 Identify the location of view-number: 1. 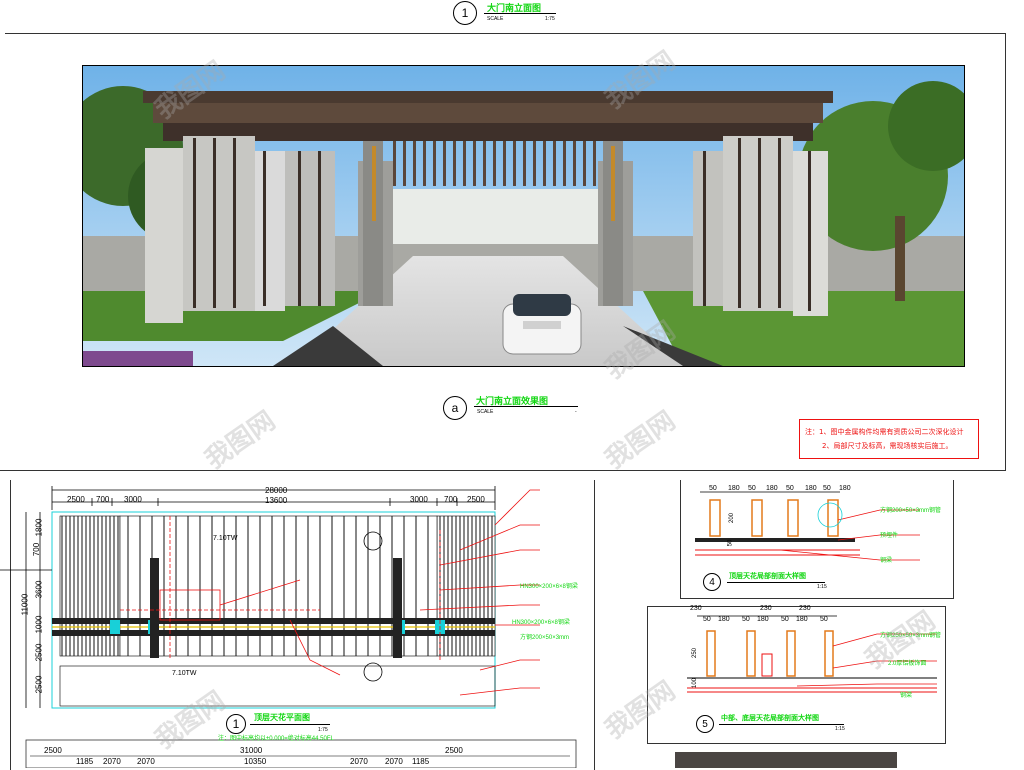
(465, 13).